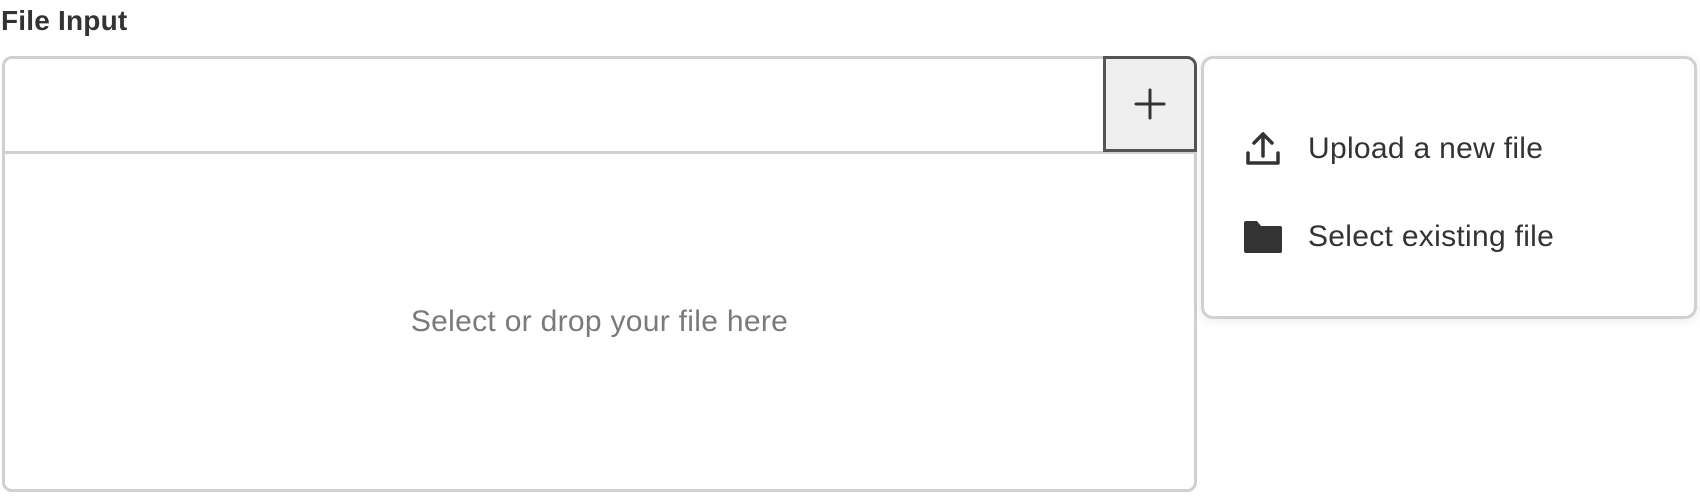 This screenshot has height=496, width=1700. What do you see at coordinates (1431, 236) in the screenshot?
I see `menu-item-label: Select existing file` at bounding box center [1431, 236].